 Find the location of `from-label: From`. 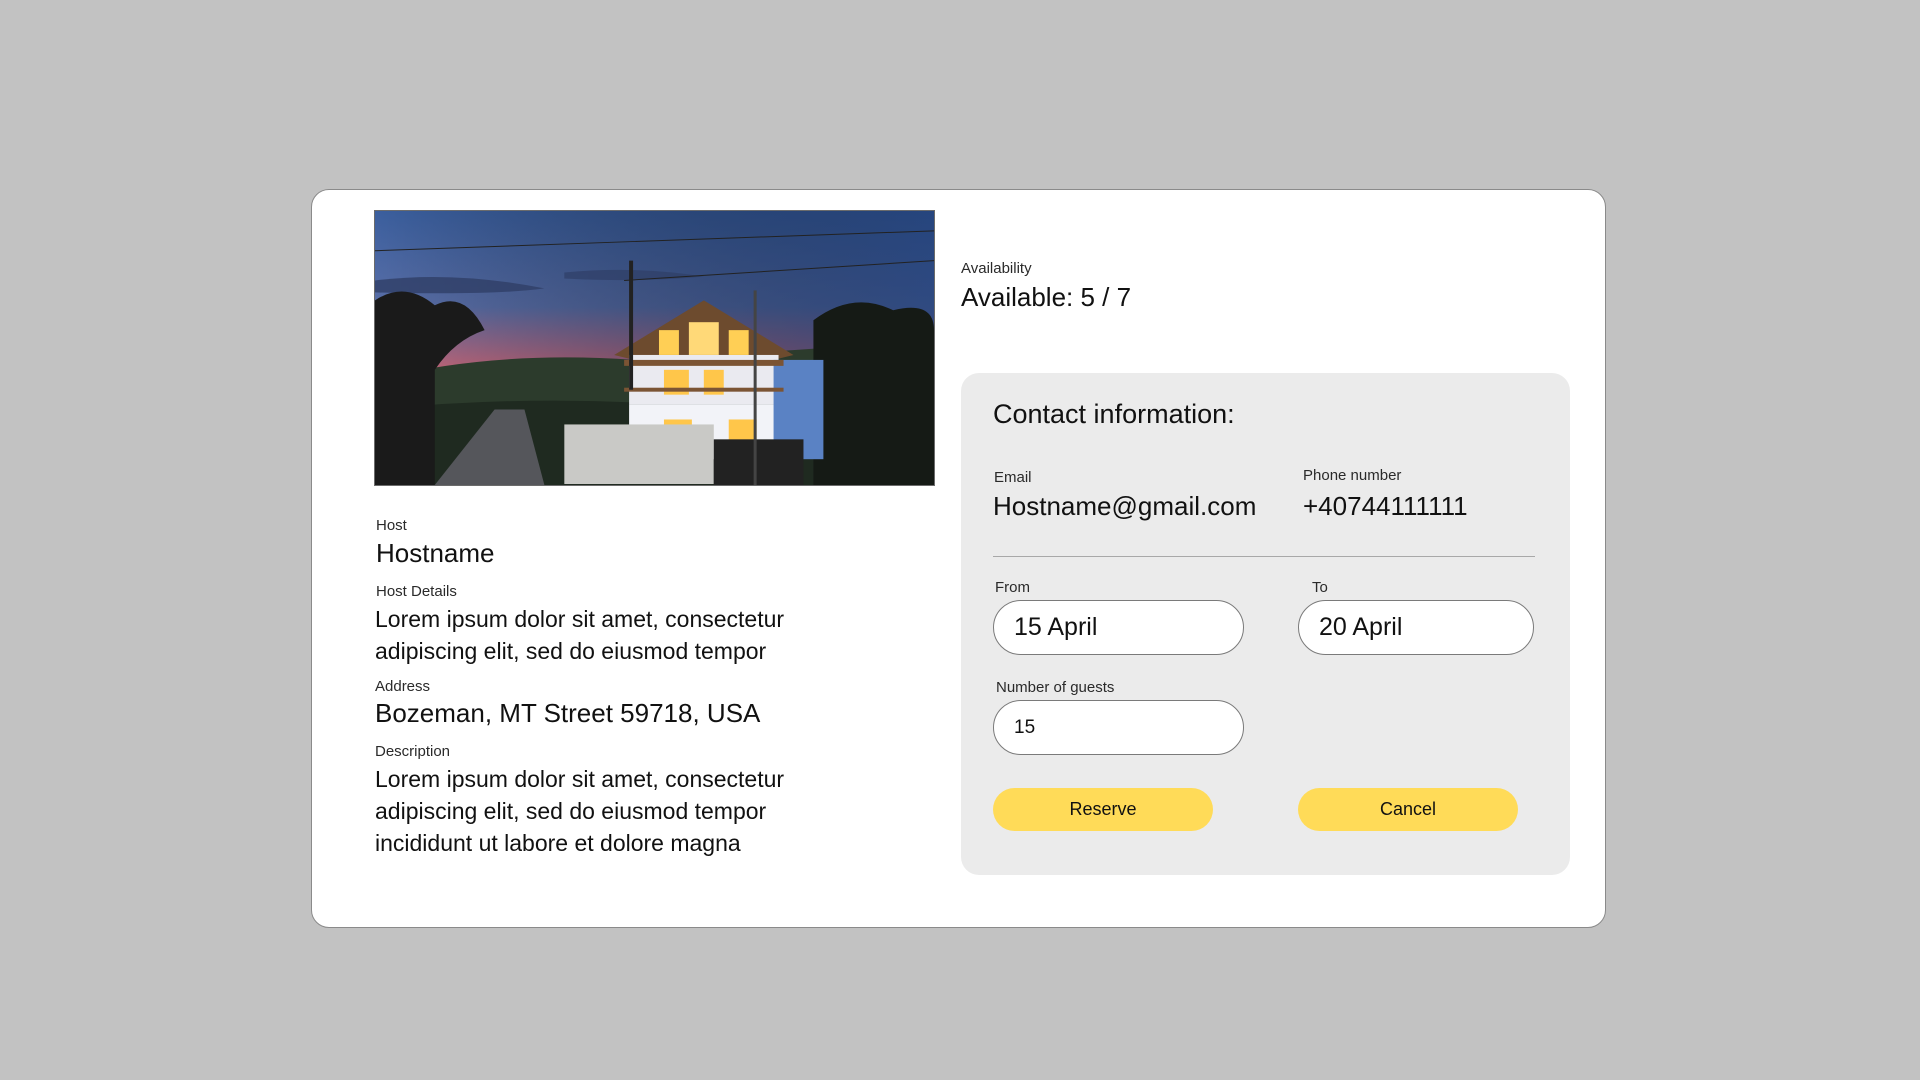

from-label: From is located at coordinates (1012, 587).